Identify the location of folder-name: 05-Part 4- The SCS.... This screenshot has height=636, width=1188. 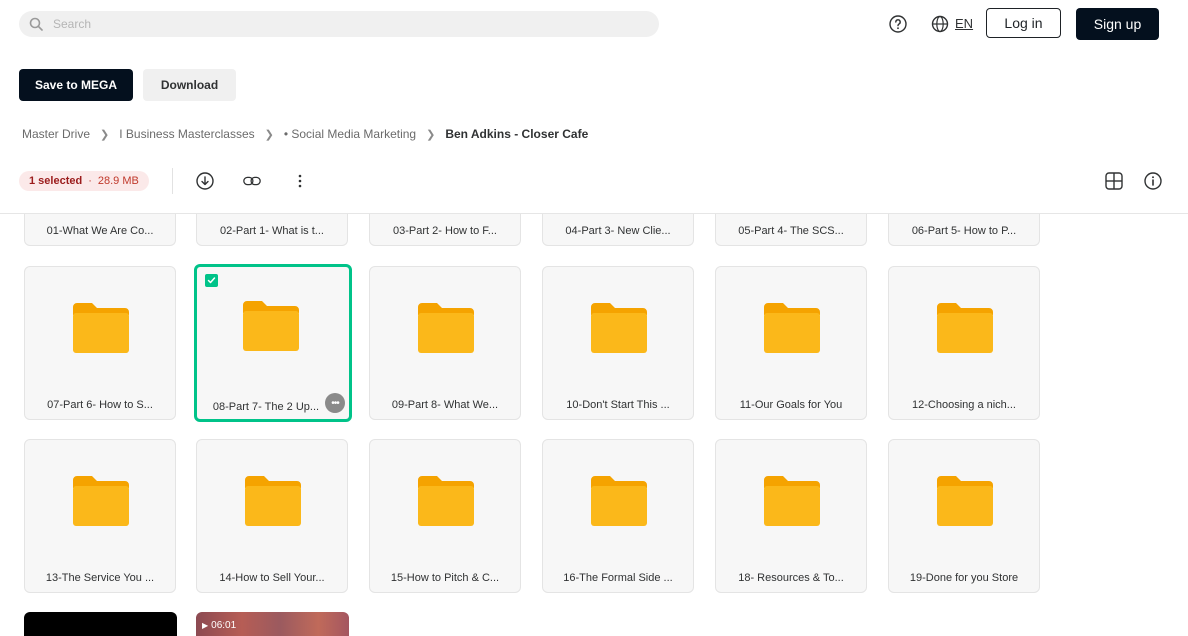
(791, 231).